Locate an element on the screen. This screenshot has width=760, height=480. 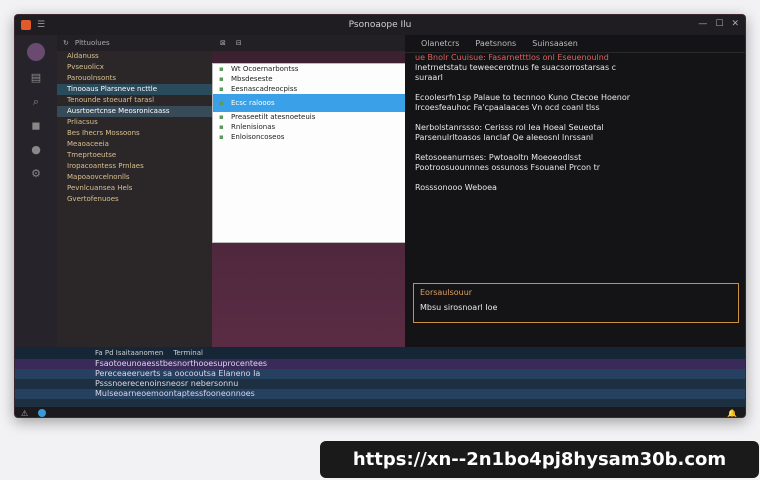
suggestion-item: ▪ Eesnascadreocpiss is located at coordinates (309, 89).